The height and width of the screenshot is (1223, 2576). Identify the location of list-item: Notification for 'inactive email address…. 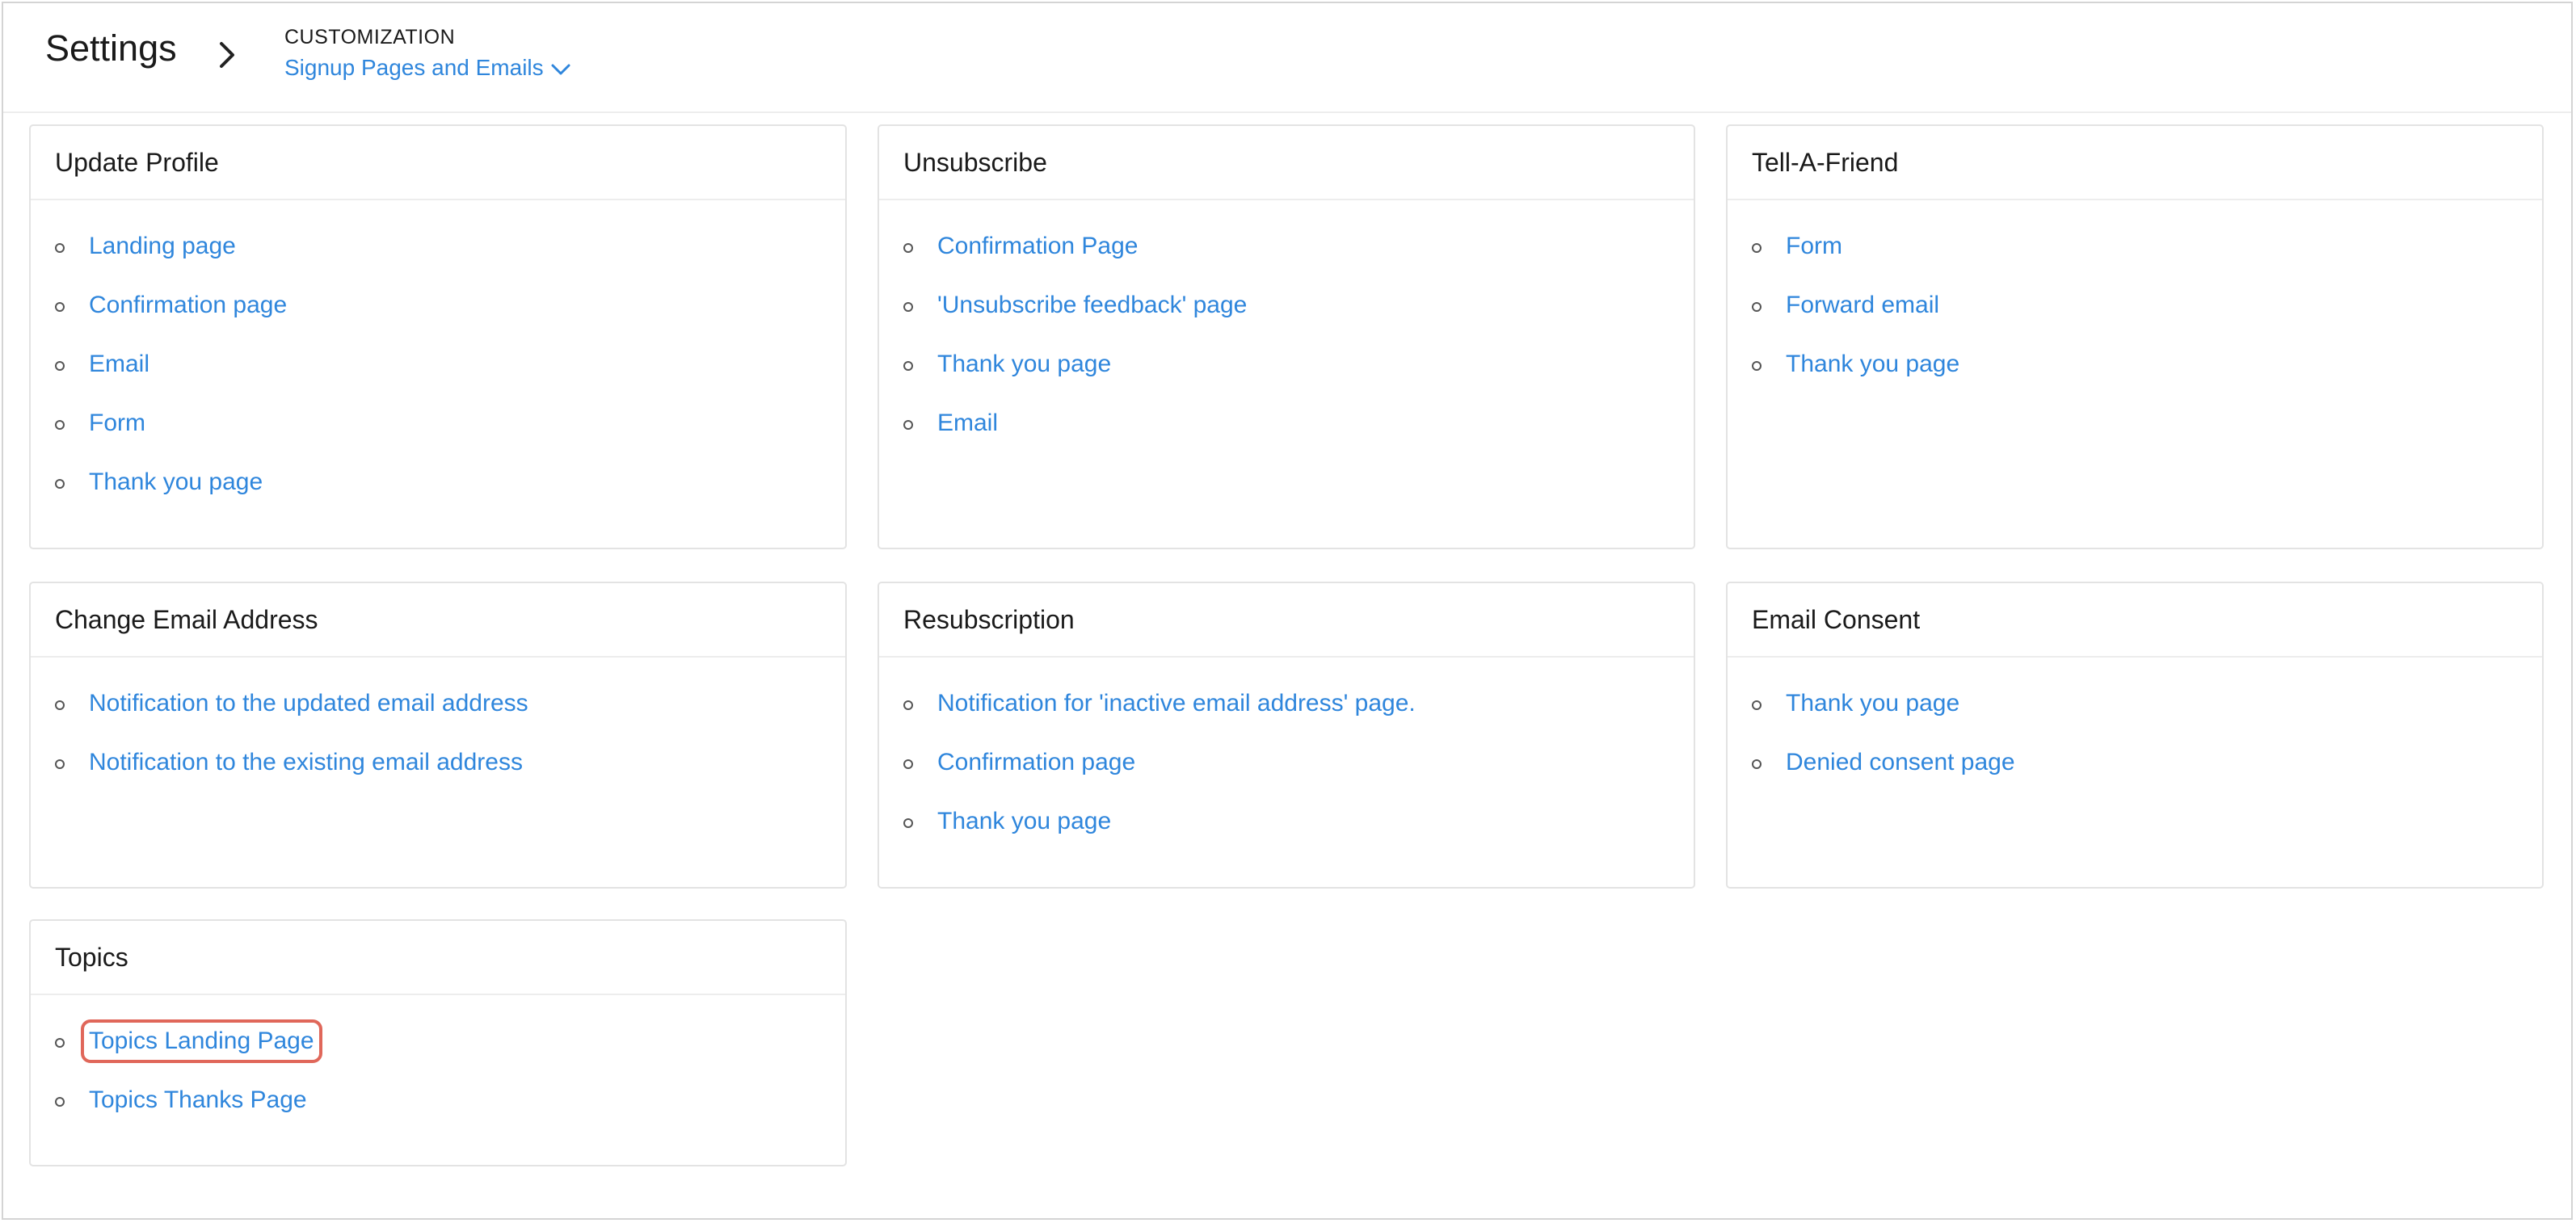
(1286, 721).